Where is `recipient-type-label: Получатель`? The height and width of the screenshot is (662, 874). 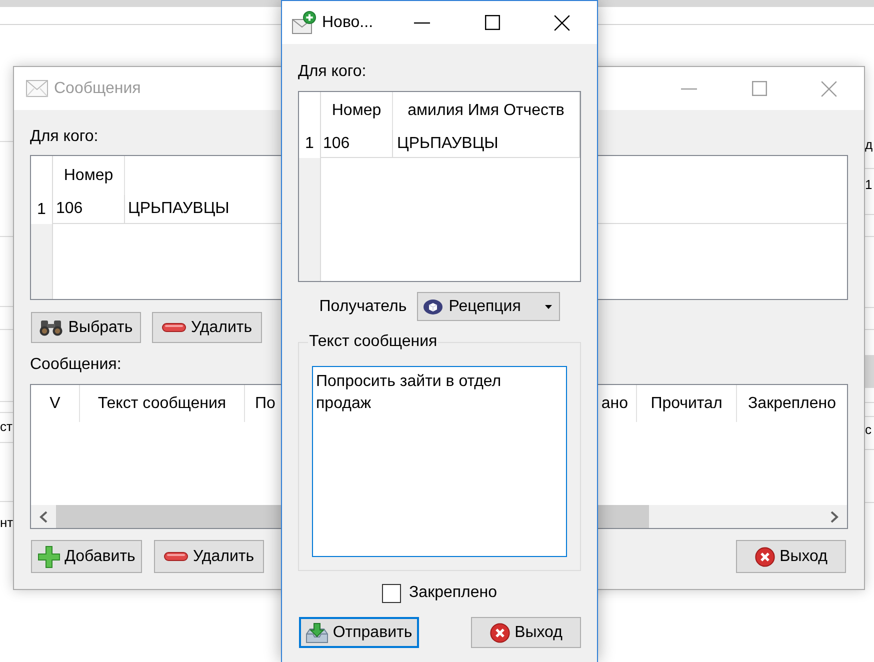 recipient-type-label: Получатель is located at coordinates (363, 306).